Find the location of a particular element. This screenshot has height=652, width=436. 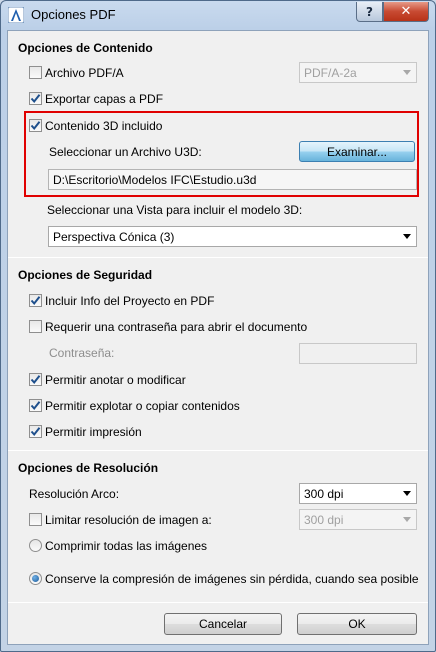

pdfa-version-value: PDF/A-2a is located at coordinates (330, 72).